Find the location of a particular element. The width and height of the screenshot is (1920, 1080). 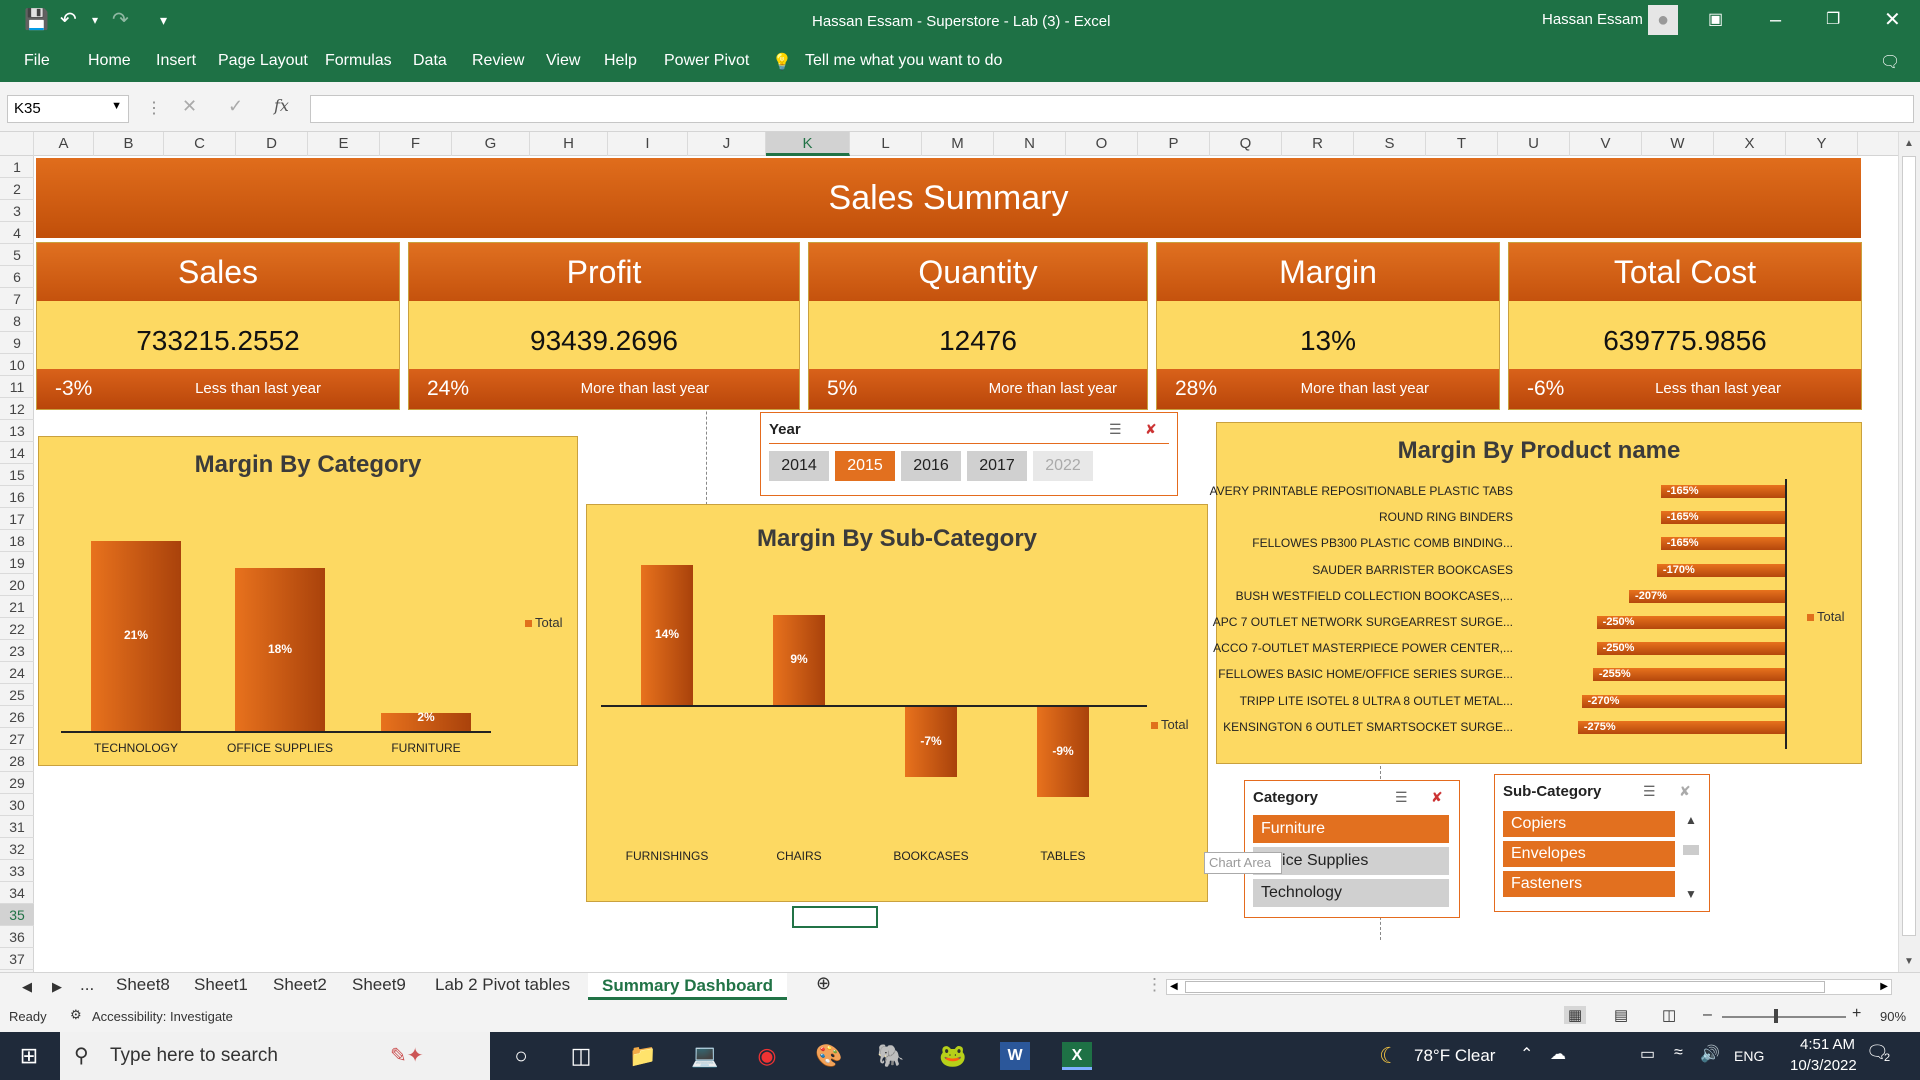

name-box: K35 ▼ is located at coordinates (68, 109).